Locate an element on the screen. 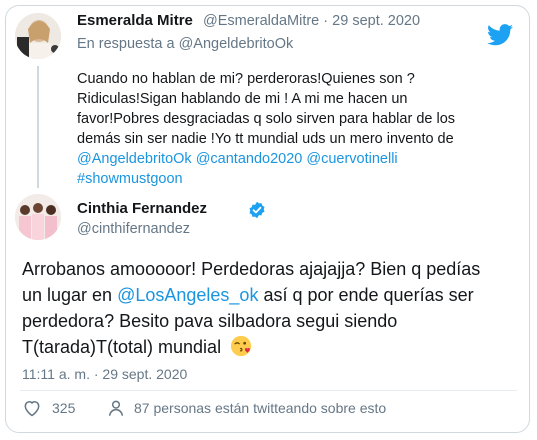 The height and width of the screenshot is (440, 537). author-name: Cinthia Fernandez is located at coordinates (142, 208).